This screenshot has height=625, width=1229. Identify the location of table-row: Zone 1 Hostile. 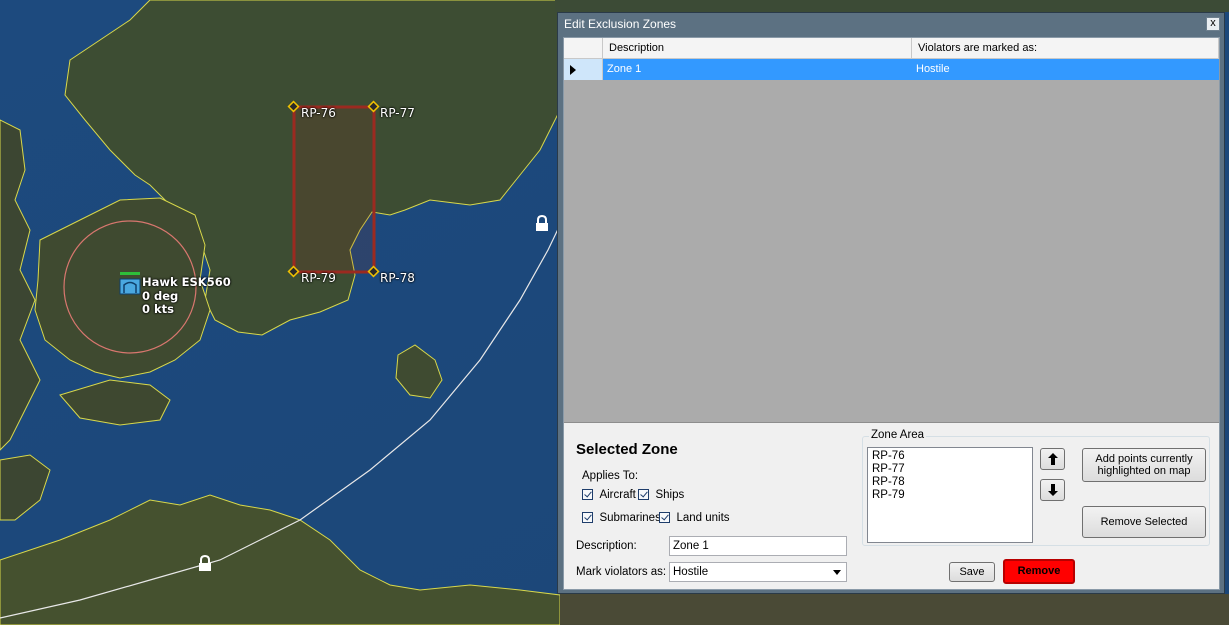
(891, 69).